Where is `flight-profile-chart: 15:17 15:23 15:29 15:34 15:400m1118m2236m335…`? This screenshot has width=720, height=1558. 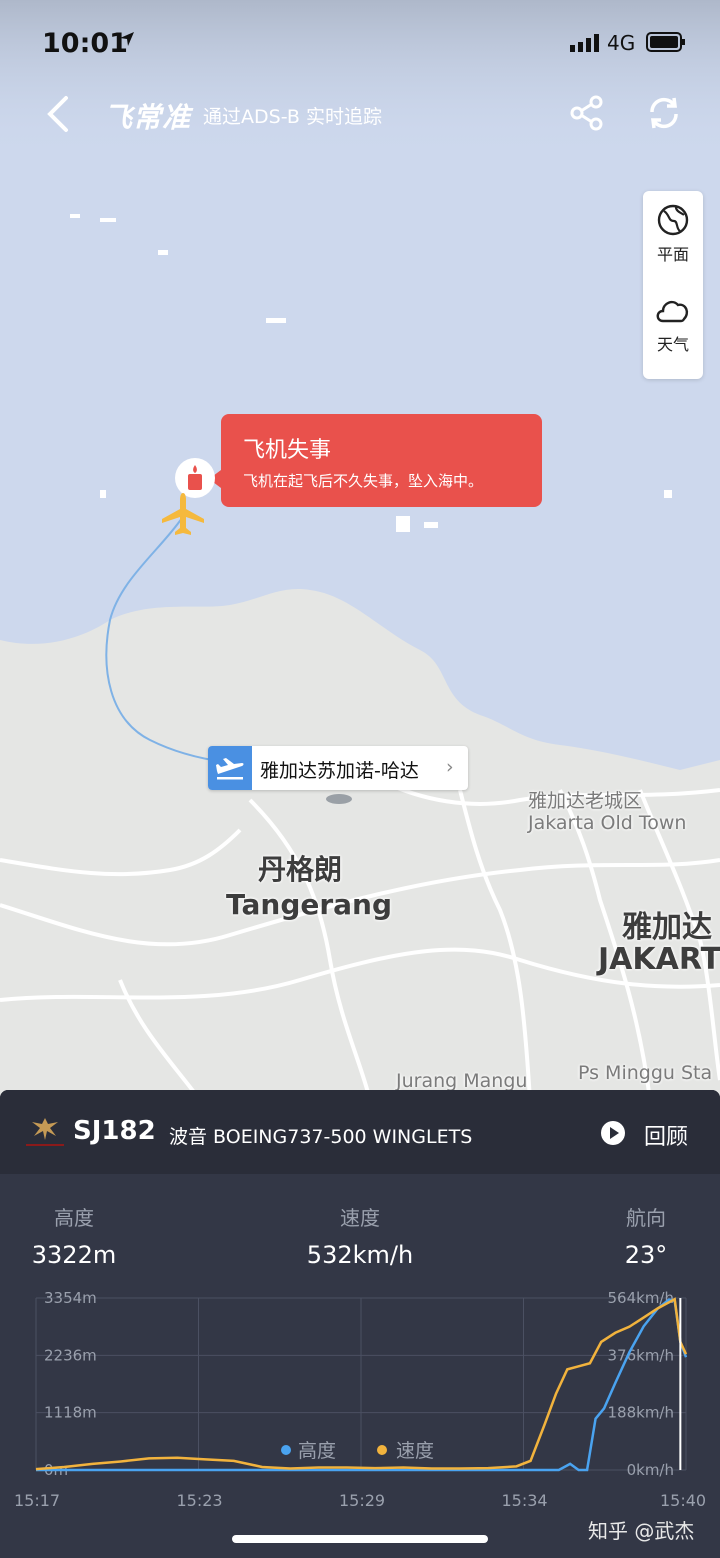
flight-profile-chart: 15:17 15:23 15:29 15:34 15:400m1118m2236m335… is located at coordinates (360, 1401).